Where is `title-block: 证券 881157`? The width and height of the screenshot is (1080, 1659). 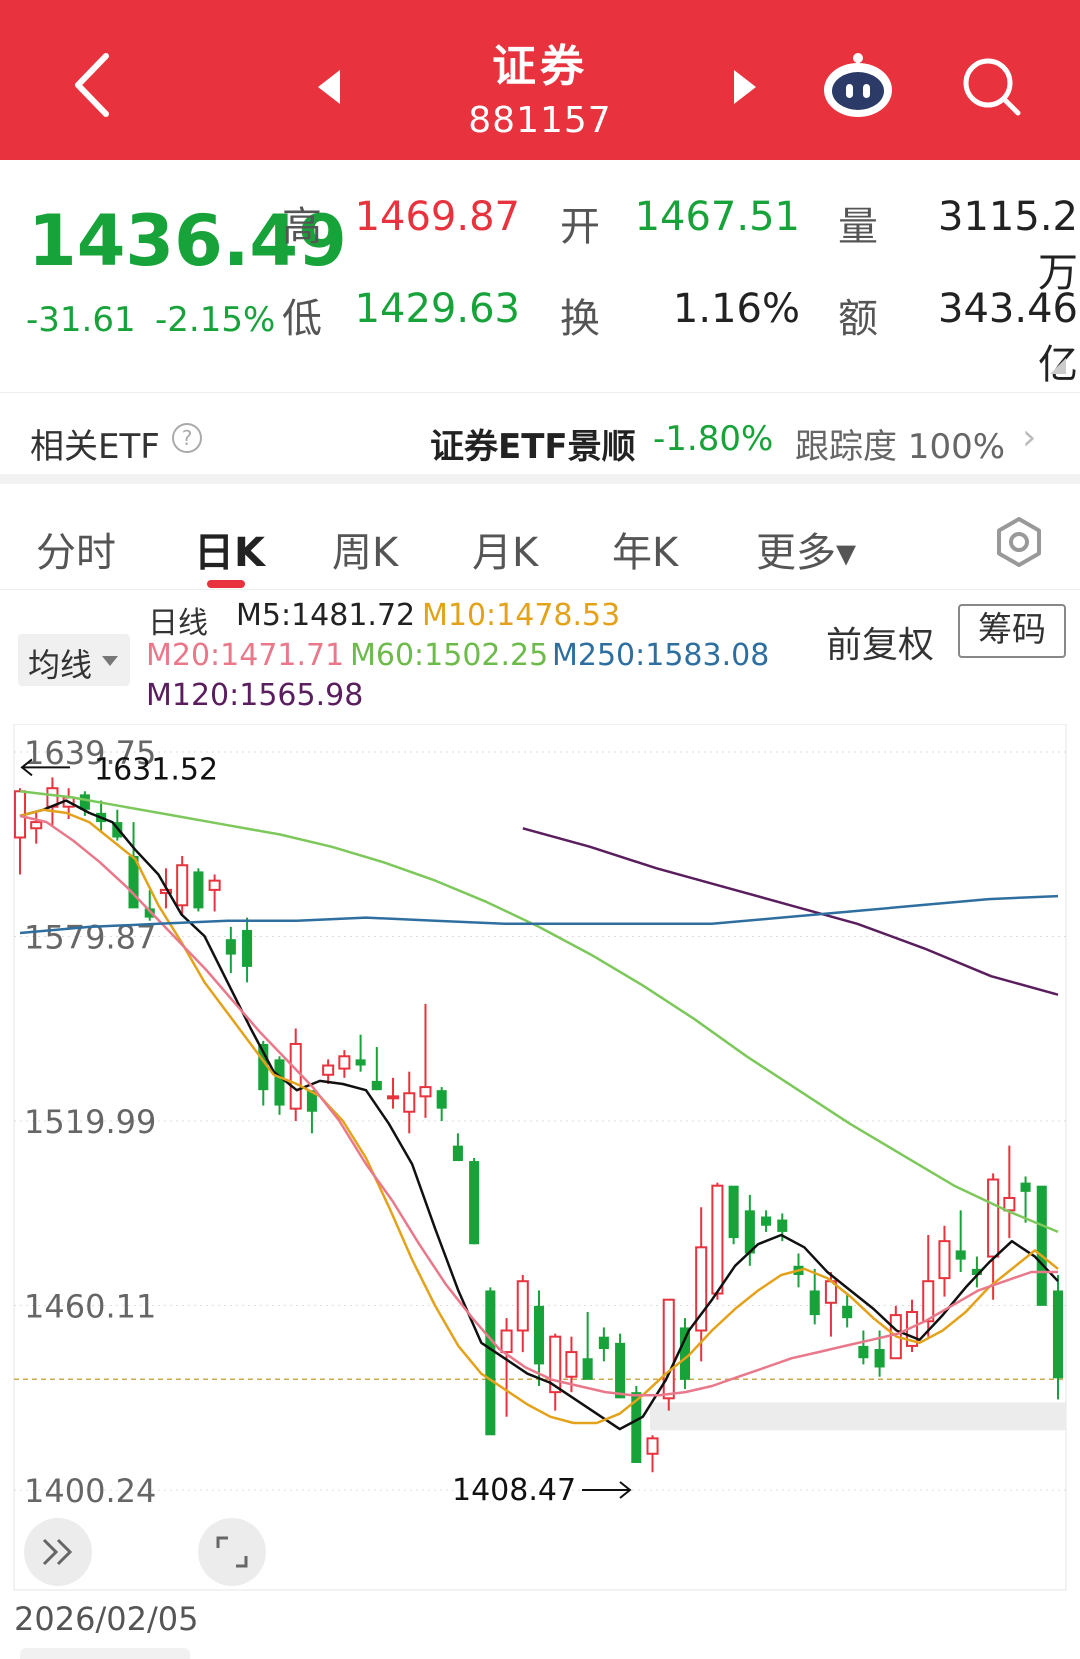
title-block: 证券 881157 is located at coordinates (540, 85).